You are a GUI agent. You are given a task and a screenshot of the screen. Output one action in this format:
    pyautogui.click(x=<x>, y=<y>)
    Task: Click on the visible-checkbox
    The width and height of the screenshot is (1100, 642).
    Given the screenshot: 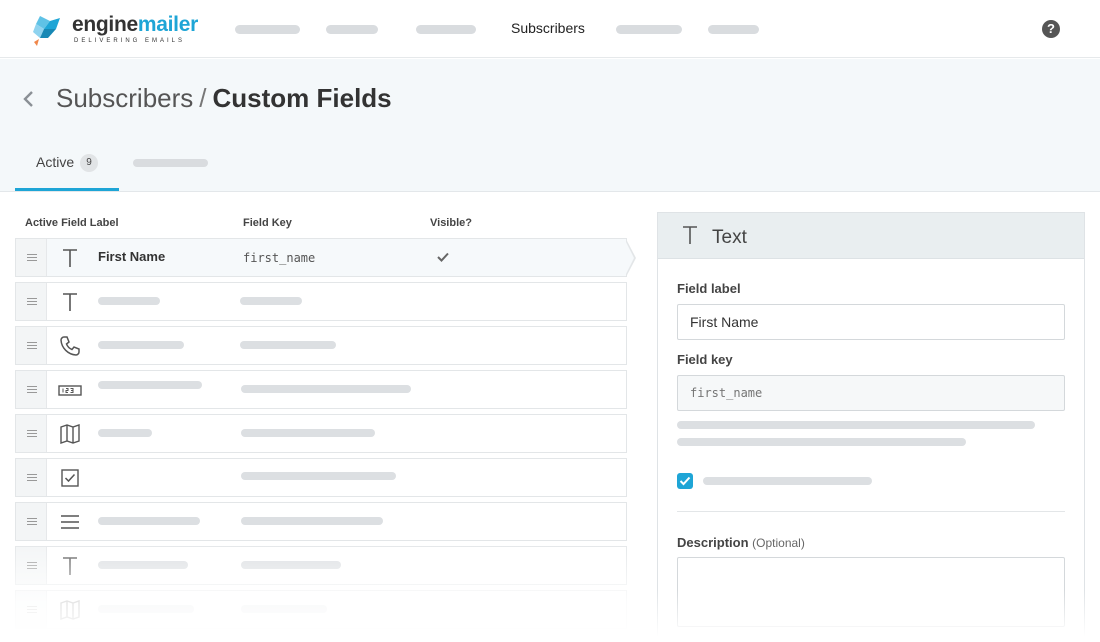 What is the action you would take?
    pyautogui.click(x=685, y=481)
    